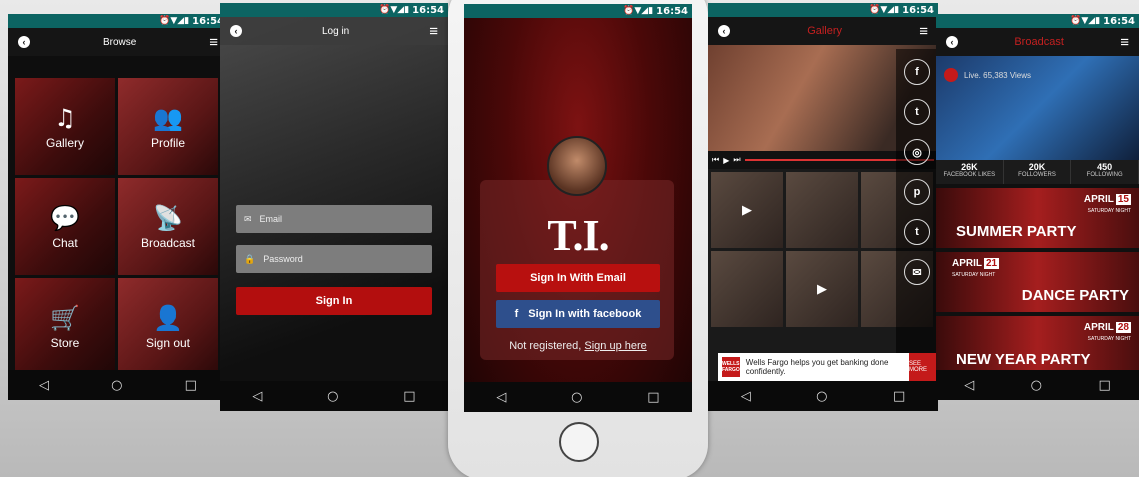 The height and width of the screenshot is (477, 1139). What do you see at coordinates (1037, 218) in the screenshot?
I see `event-card: APRIL 15 SATURDAY NIGHT SUMMER PARTY` at bounding box center [1037, 218].